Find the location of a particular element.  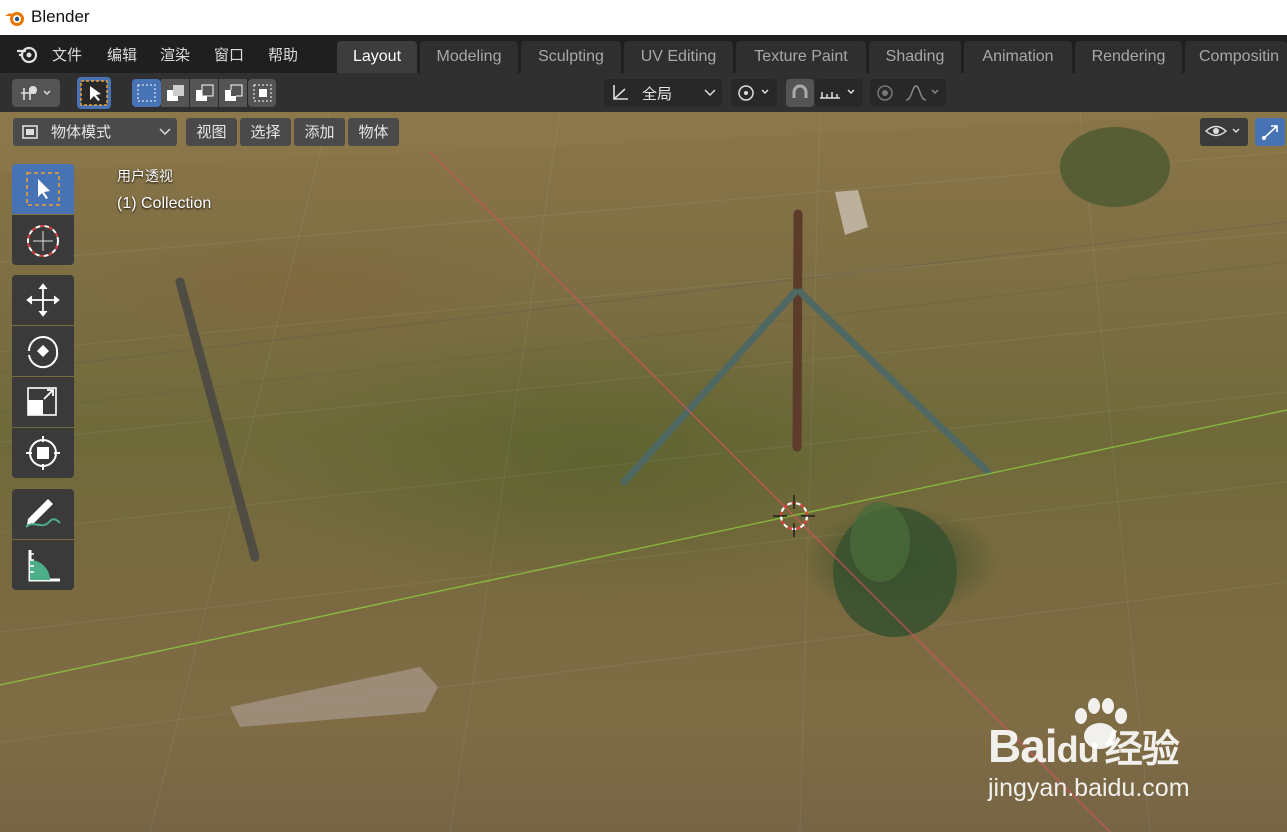

mode-intersect-icon is located at coordinates (262, 93).